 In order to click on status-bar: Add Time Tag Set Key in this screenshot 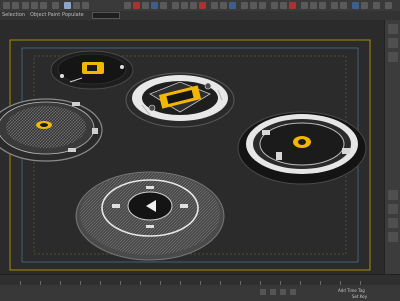, I will do `click(200, 287)`.